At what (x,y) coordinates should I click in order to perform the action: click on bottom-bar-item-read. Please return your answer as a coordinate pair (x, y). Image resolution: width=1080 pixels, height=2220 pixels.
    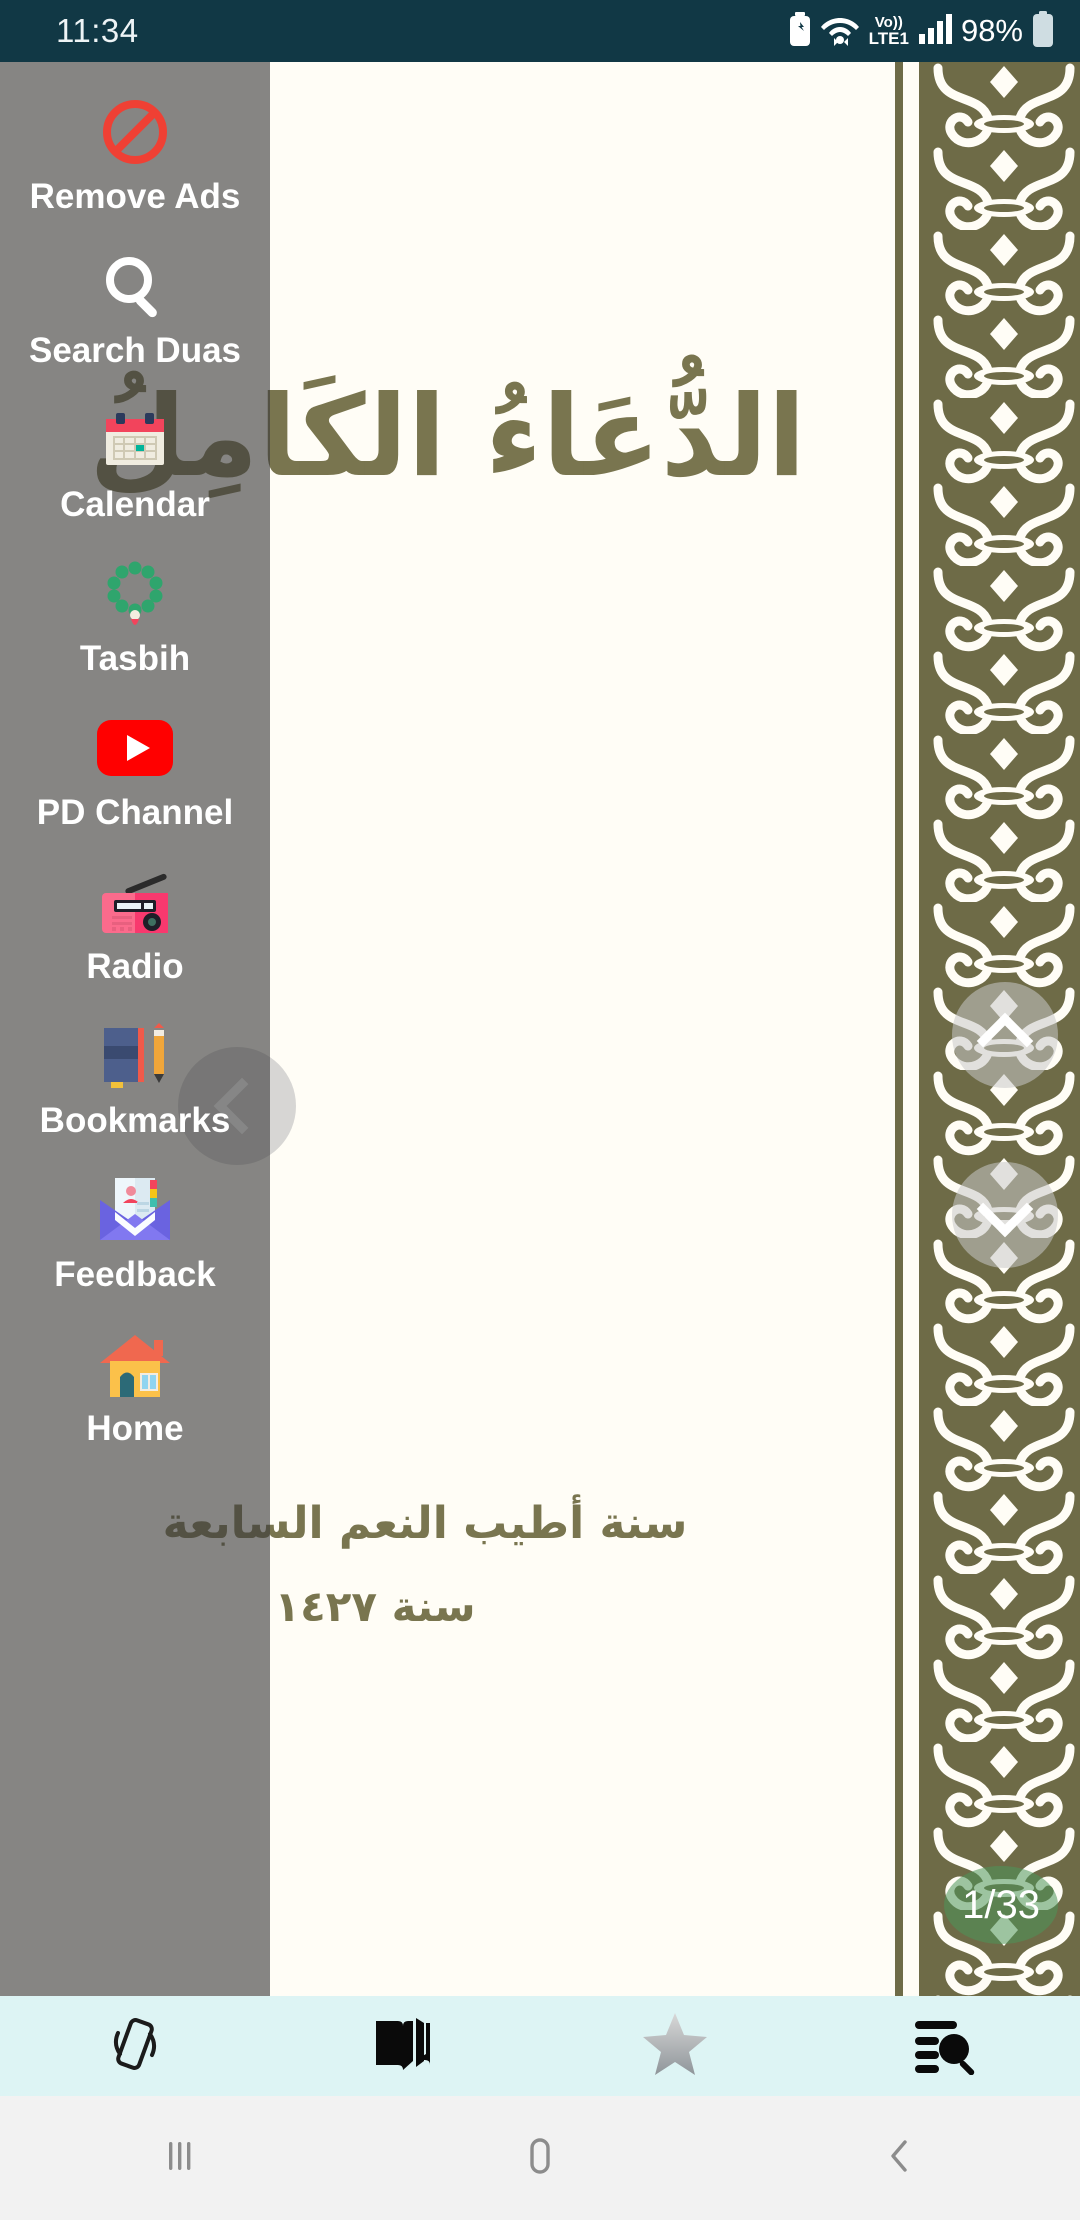
    Looking at the image, I should click on (405, 2046).